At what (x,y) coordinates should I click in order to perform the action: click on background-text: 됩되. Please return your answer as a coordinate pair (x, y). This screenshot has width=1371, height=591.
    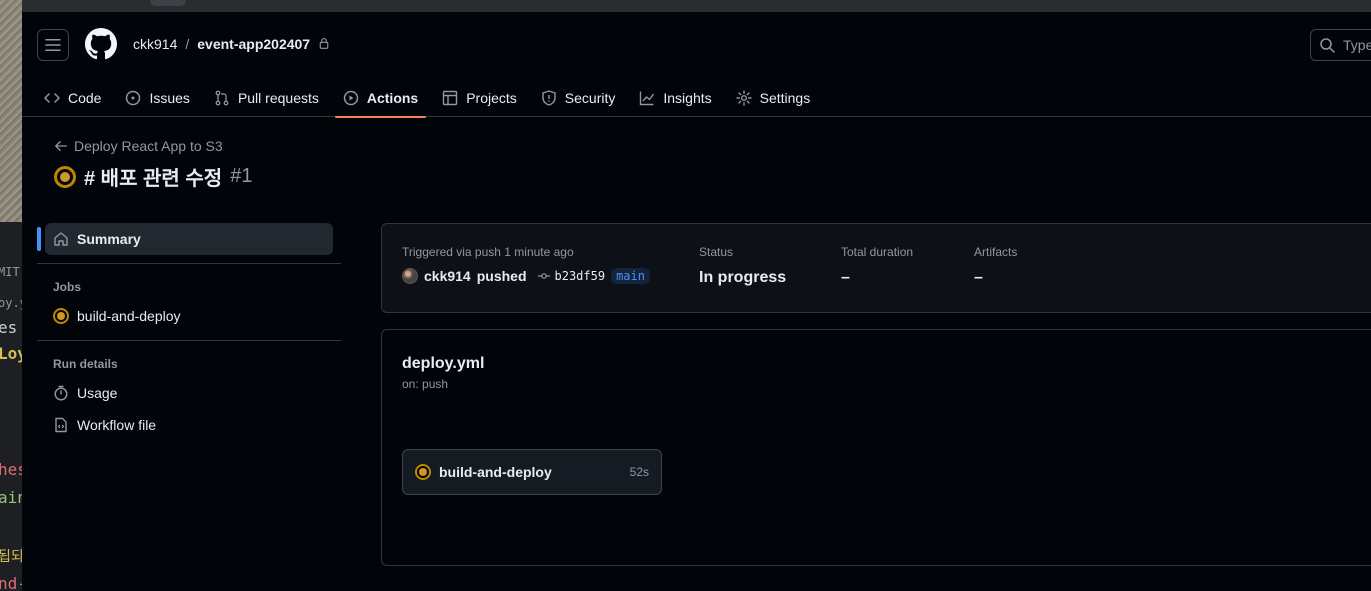
    Looking at the image, I should click on (11, 557).